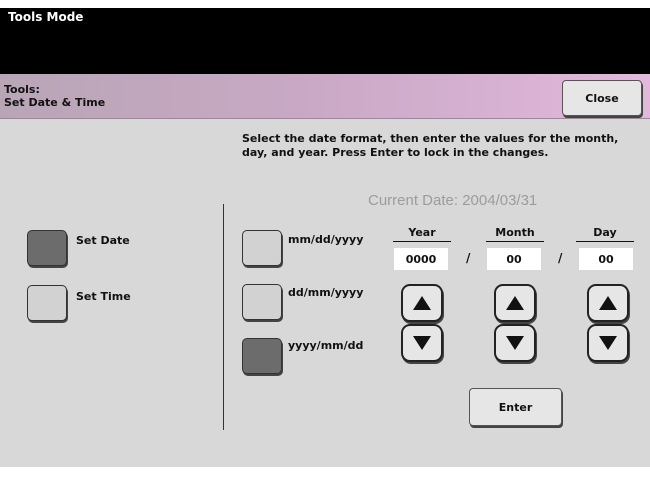 Image resolution: width=650 pixels, height=491 pixels. I want to click on month-decrement-button, so click(515, 343).